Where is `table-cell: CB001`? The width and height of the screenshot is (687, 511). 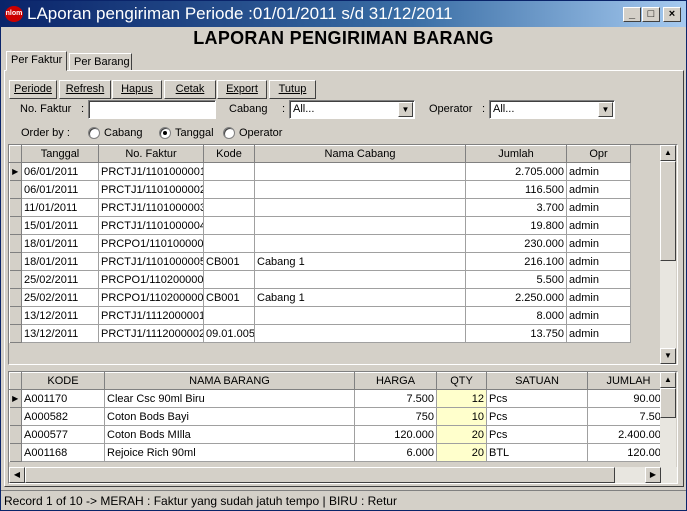 table-cell: CB001 is located at coordinates (229, 297).